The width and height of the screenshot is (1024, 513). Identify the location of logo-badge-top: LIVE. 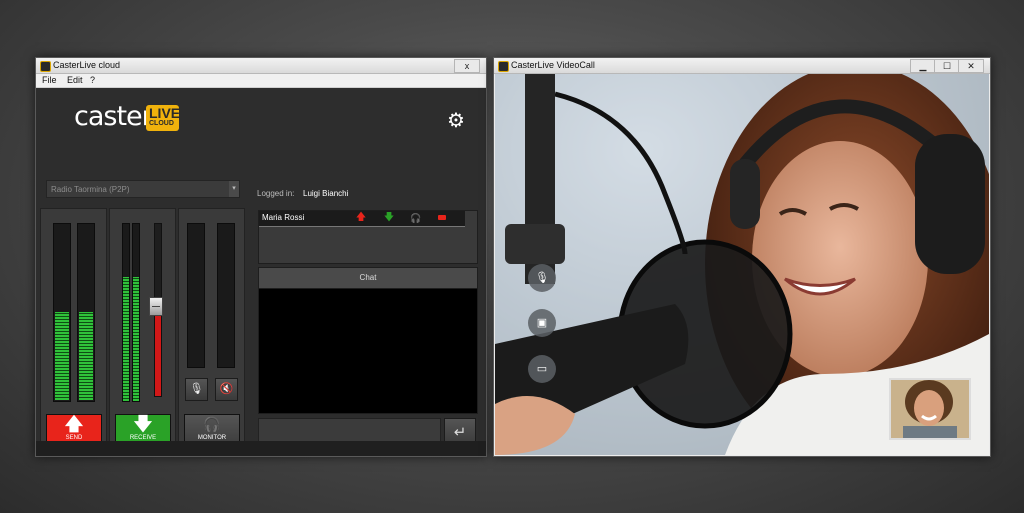
(165, 113).